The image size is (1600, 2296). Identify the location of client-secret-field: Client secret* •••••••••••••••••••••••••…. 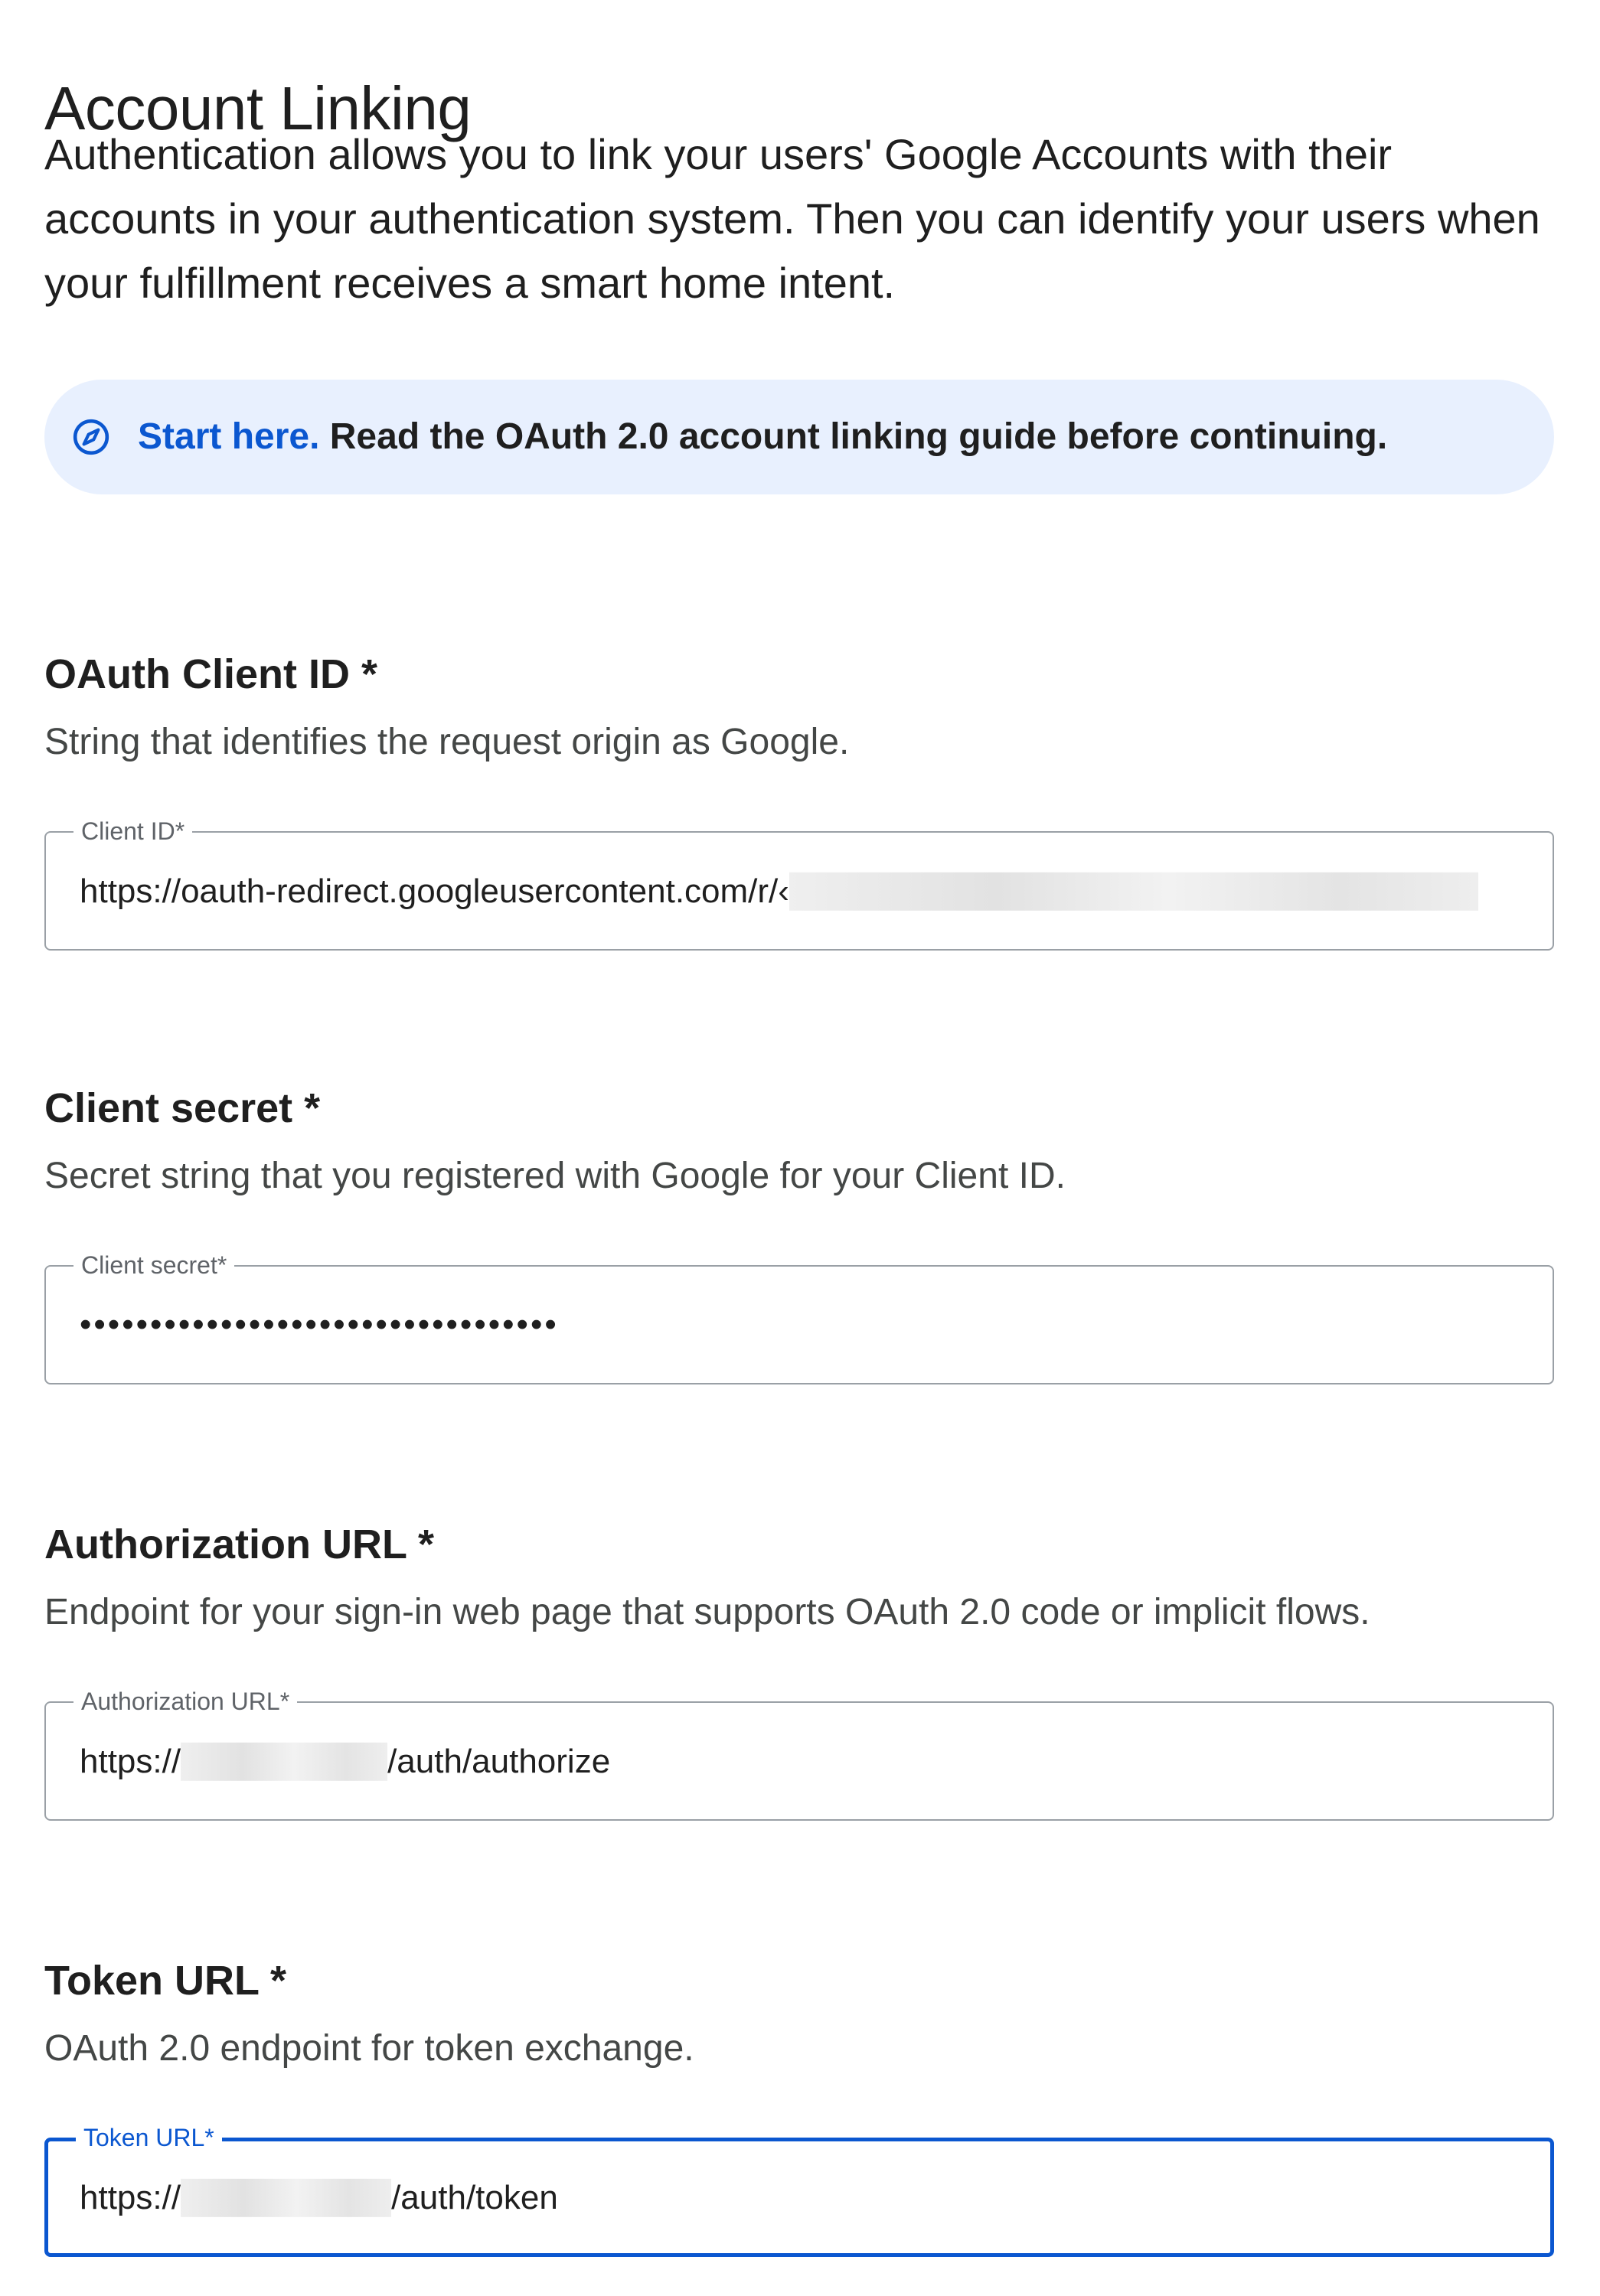
(799, 1317).